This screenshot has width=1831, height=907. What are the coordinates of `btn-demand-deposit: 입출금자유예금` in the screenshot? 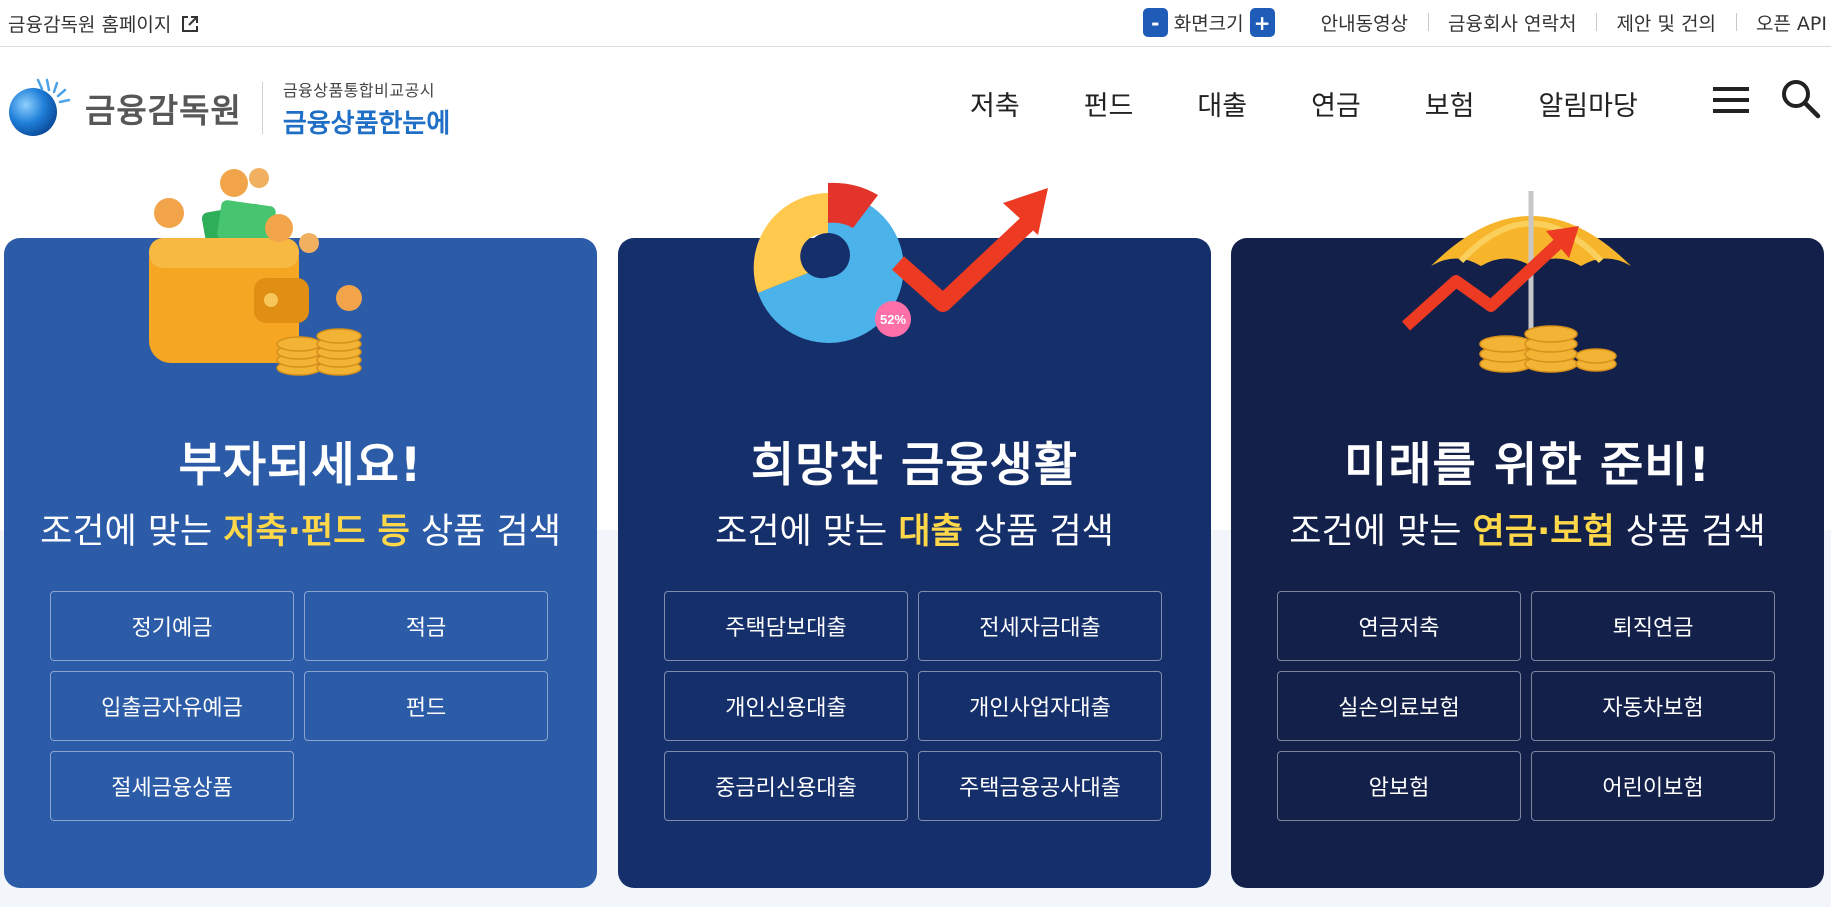 It's located at (172, 706).